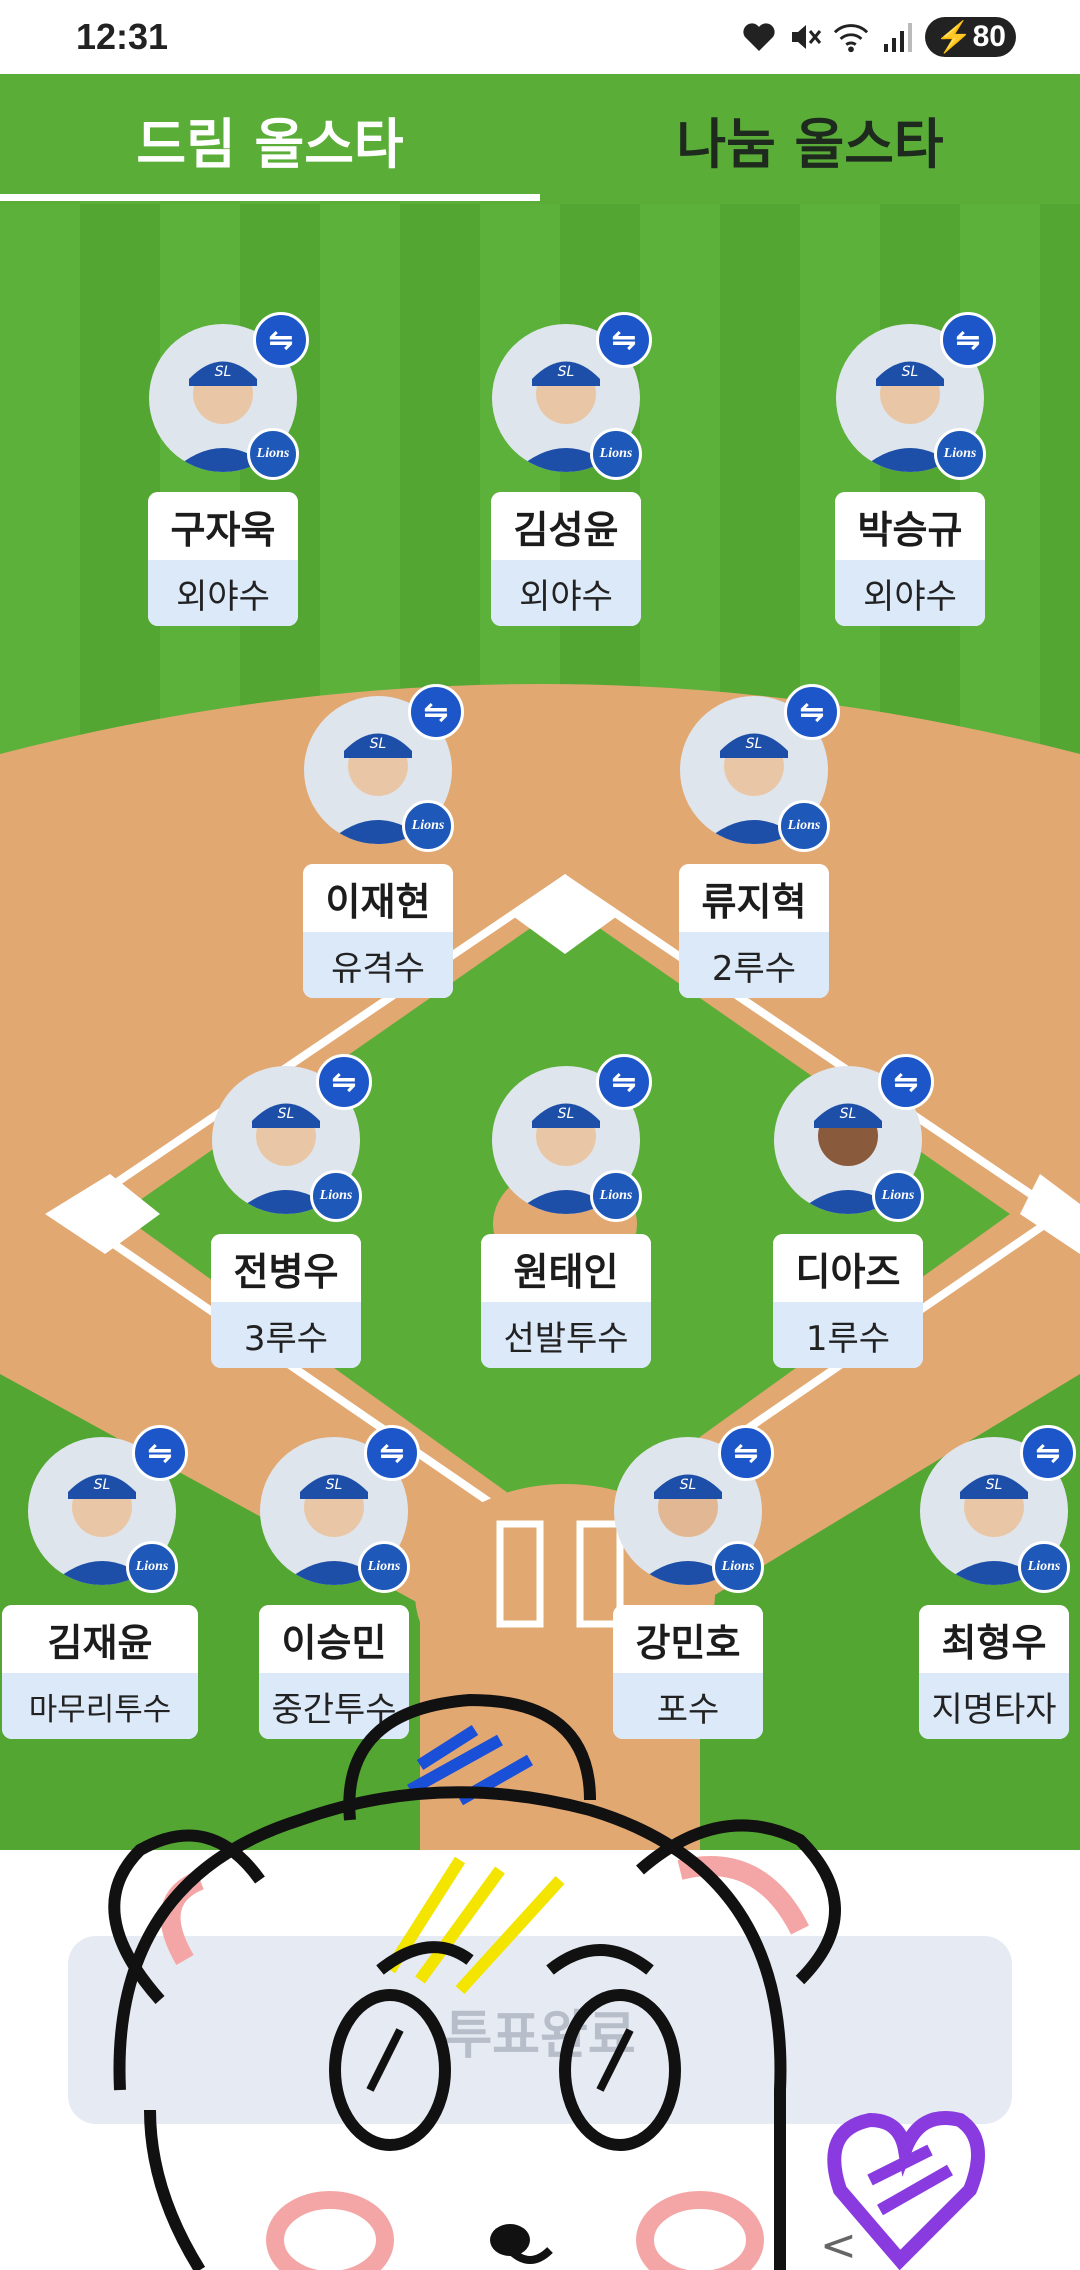  I want to click on player-name: 전병우, so click(286, 1268).